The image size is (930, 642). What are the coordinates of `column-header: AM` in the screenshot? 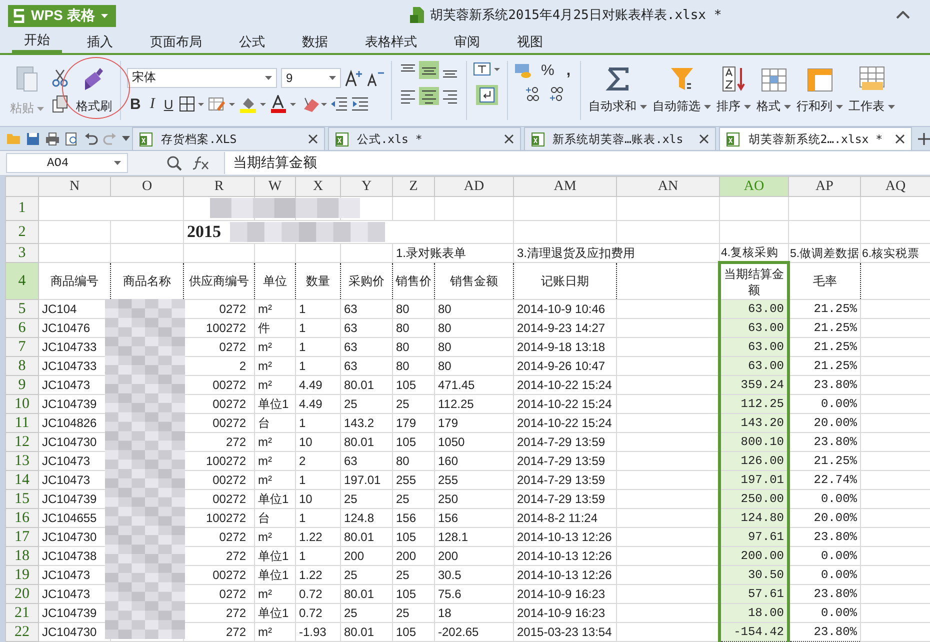 It's located at (565, 186).